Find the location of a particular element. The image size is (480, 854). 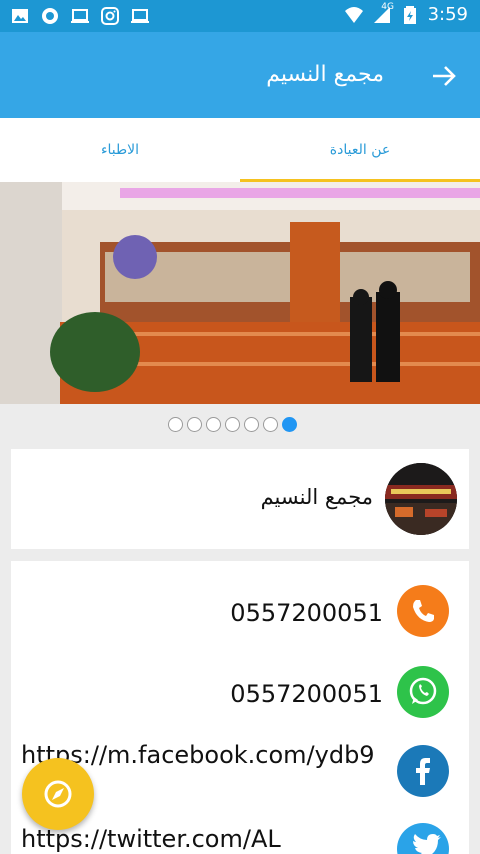

whatsapp-icon is located at coordinates (423, 692).